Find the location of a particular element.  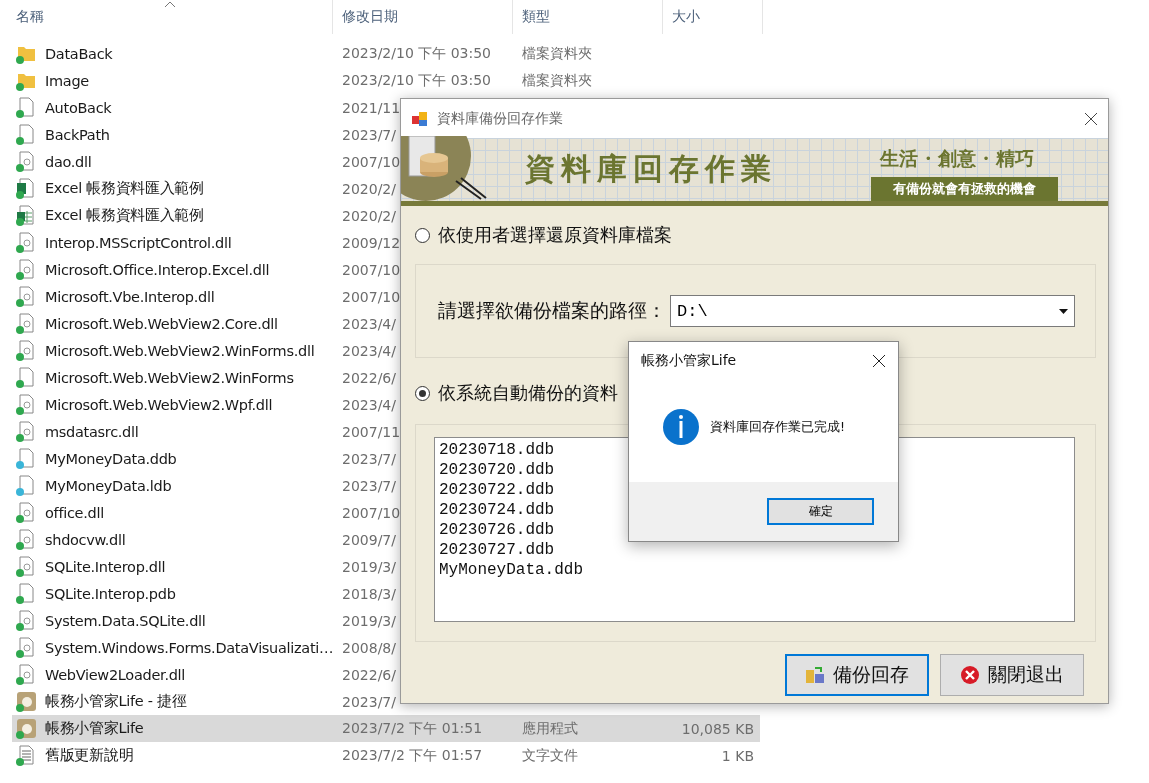

file-name: BackPath is located at coordinates (77, 134).